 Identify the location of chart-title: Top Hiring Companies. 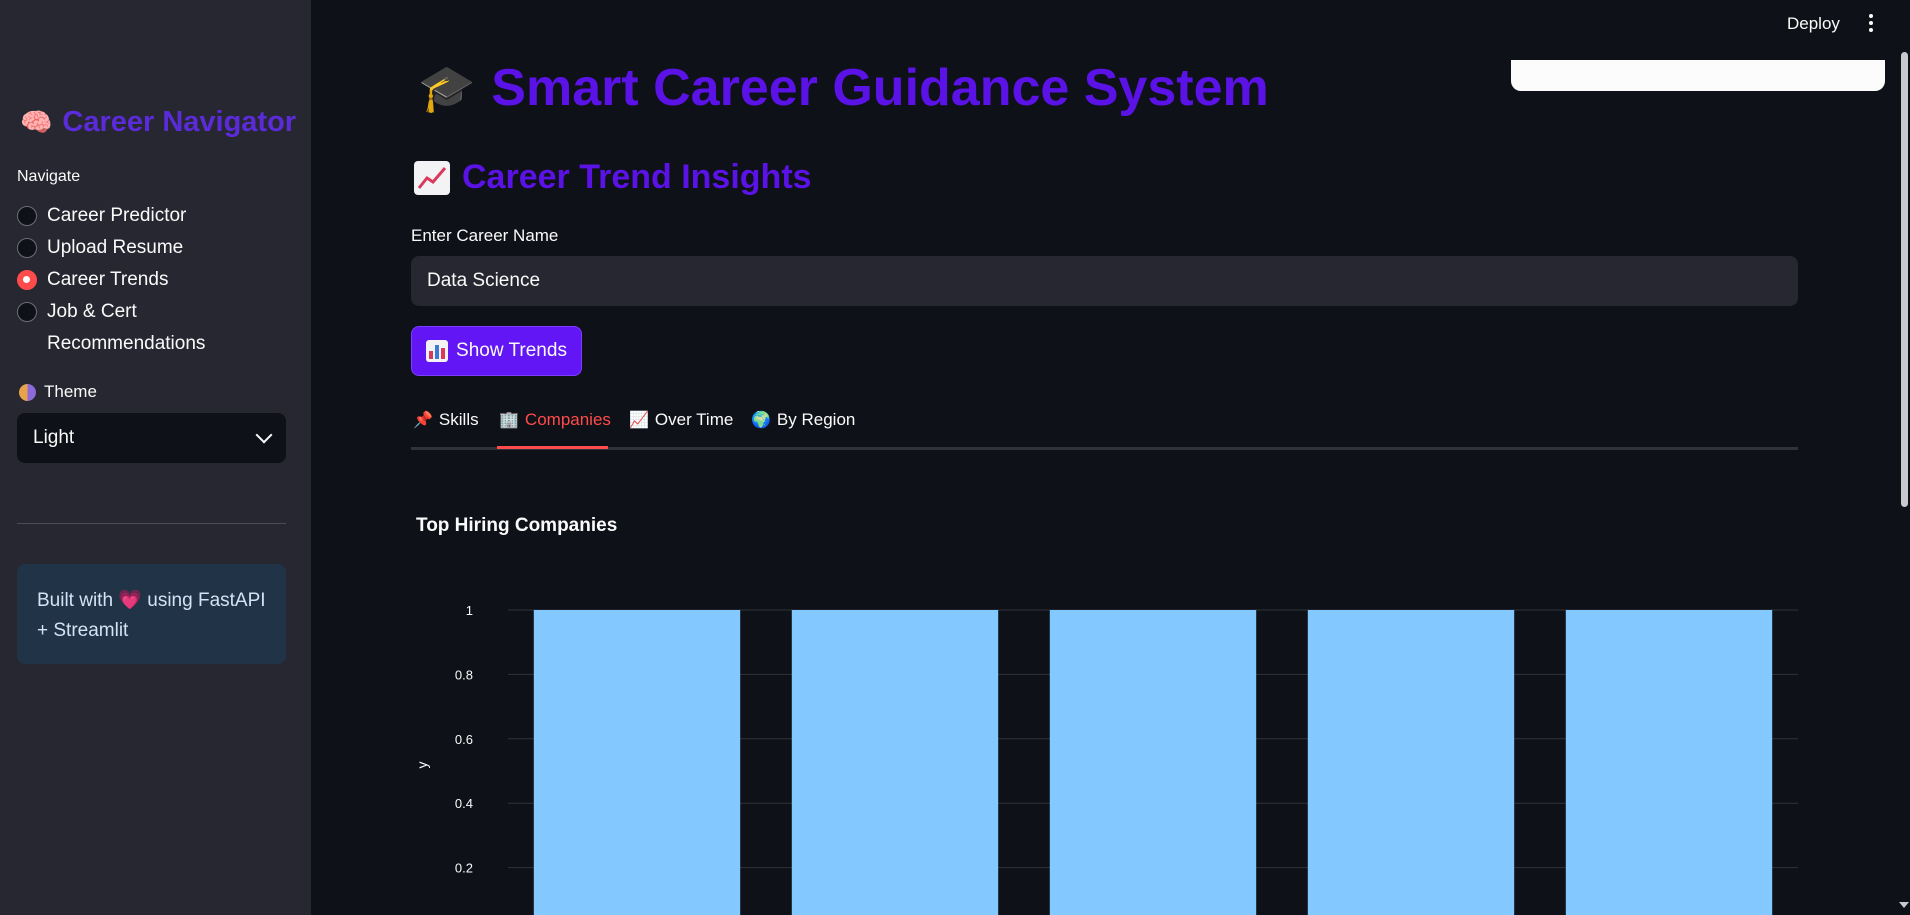
(517, 525).